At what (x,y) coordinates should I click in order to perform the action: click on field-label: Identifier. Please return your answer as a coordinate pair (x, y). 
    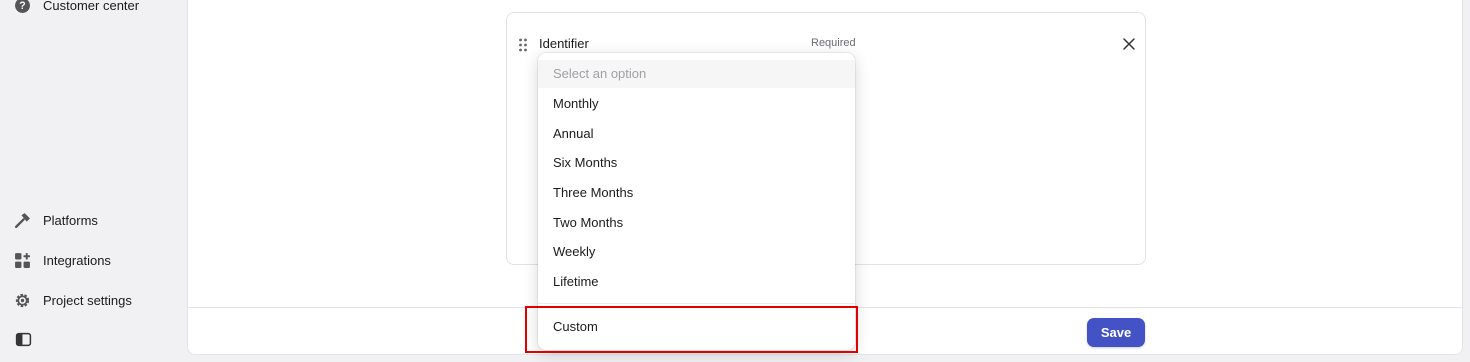
    Looking at the image, I should click on (564, 43).